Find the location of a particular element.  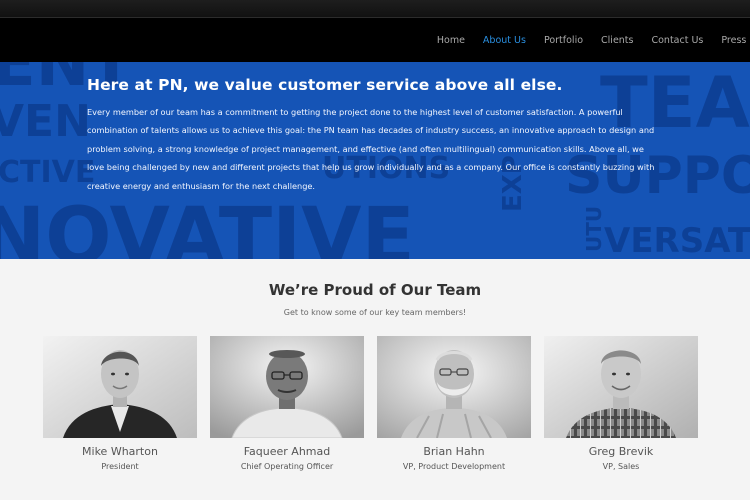

member-role: VP, Product Development is located at coordinates (454, 466).